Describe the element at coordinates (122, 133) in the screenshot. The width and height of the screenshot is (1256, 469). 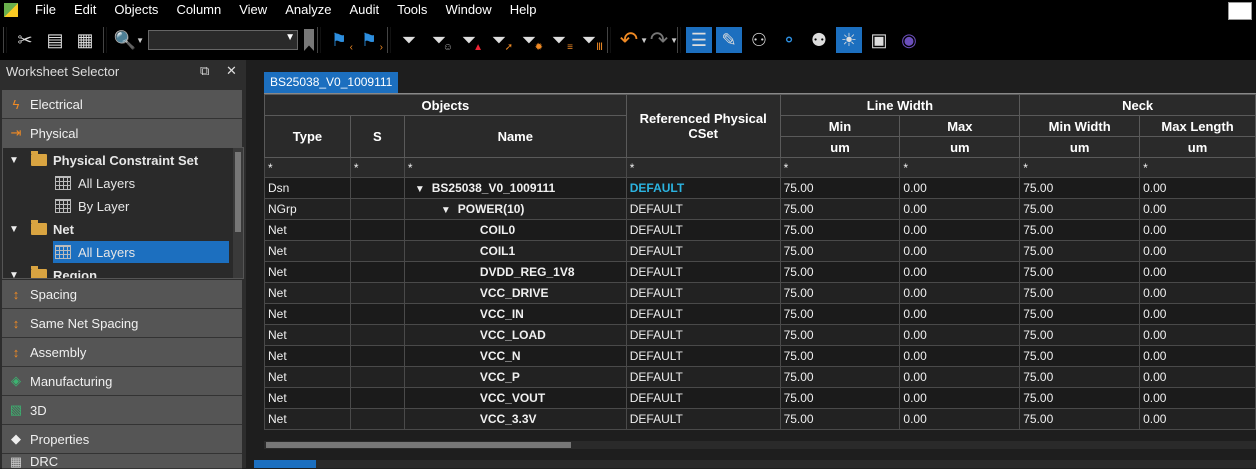
I see `category-physical: ⇥ Physical` at that location.